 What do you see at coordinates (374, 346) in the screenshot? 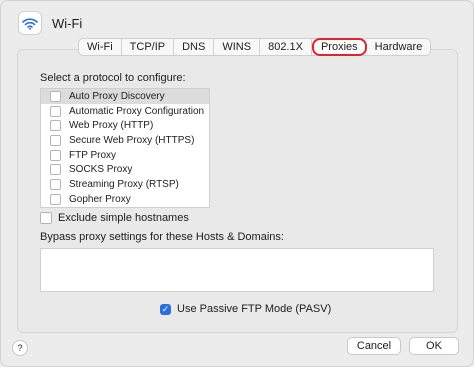
I see `cancel-button: Cancel` at bounding box center [374, 346].